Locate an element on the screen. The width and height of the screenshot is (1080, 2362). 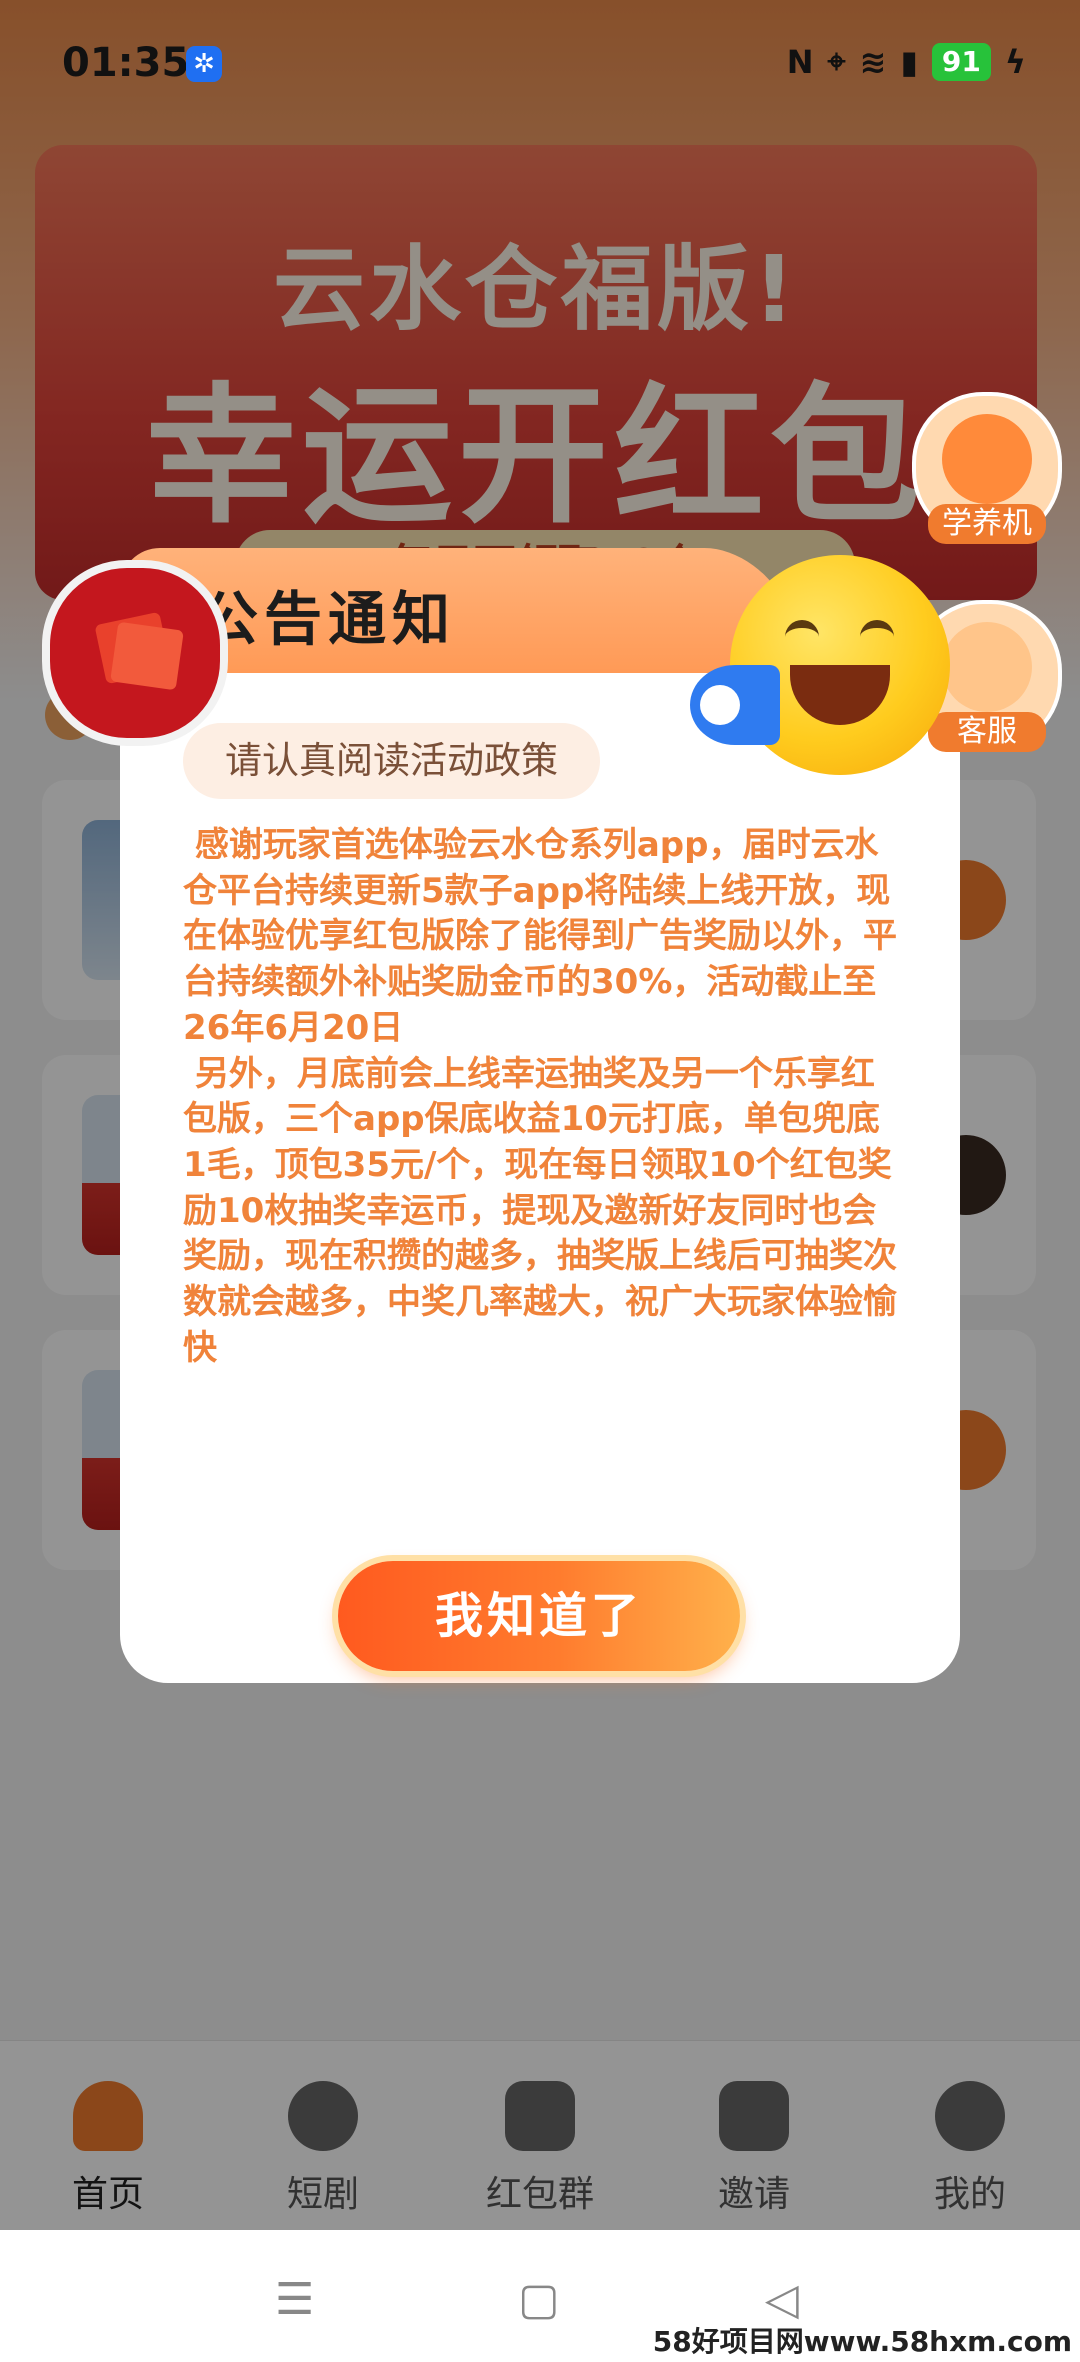
home-square-icon: ▢ is located at coordinates (539, 2299).